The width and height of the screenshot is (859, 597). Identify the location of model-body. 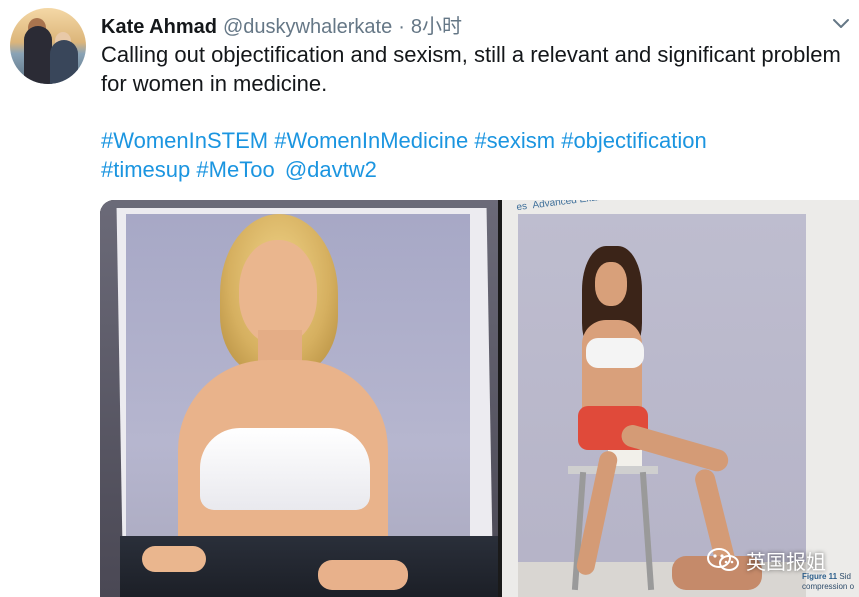
(612, 368).